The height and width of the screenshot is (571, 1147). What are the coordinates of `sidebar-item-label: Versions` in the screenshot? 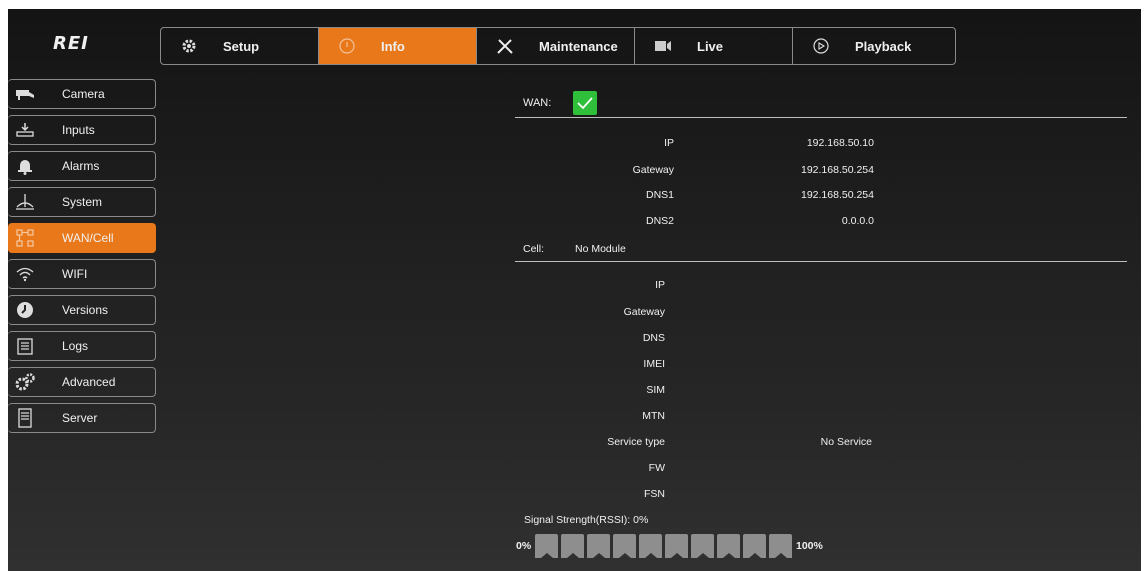 It's located at (85, 310).